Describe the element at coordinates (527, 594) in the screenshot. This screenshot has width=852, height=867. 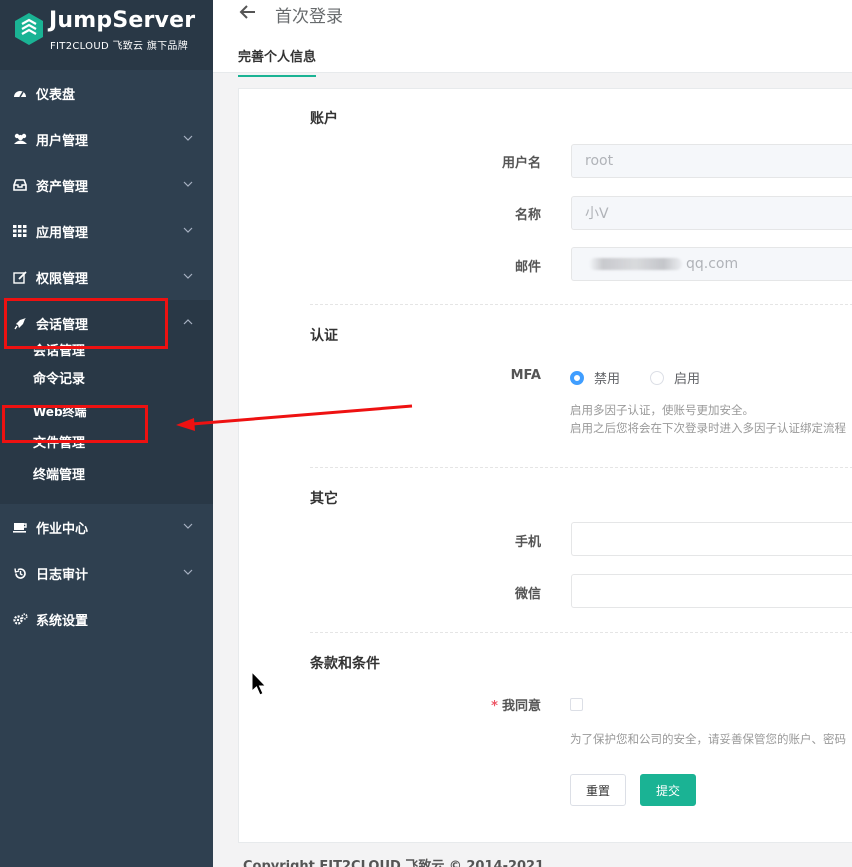
I see `wechat-label: 微信` at that location.